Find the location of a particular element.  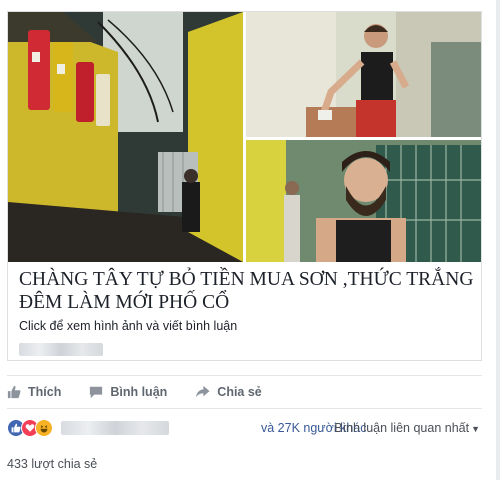

like-label: Thích is located at coordinates (45, 392).